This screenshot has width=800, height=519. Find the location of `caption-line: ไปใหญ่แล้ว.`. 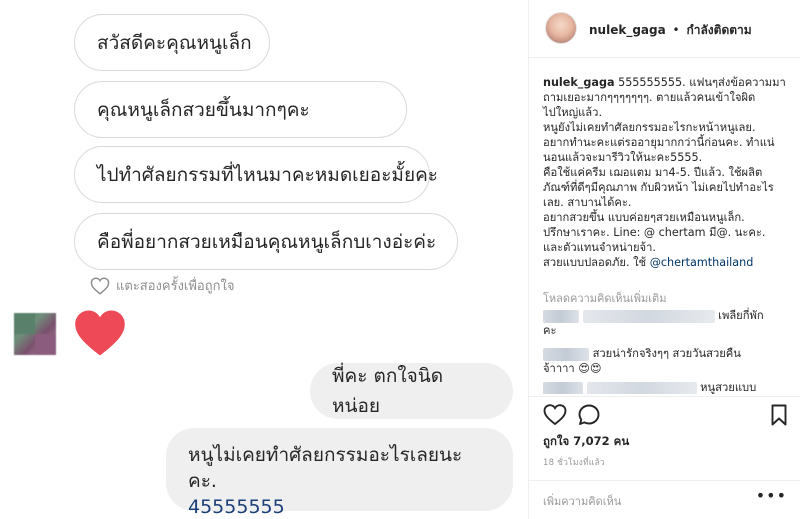

caption-line: ไปใหญ่แล้ว. is located at coordinates (573, 112).